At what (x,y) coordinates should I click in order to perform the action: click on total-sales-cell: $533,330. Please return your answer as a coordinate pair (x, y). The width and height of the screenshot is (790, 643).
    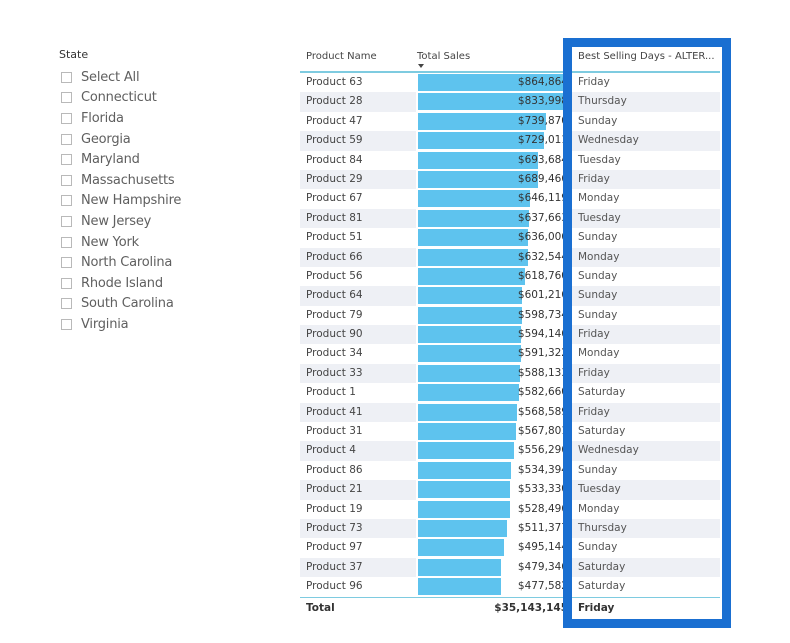
    Looking at the image, I should click on (493, 489).